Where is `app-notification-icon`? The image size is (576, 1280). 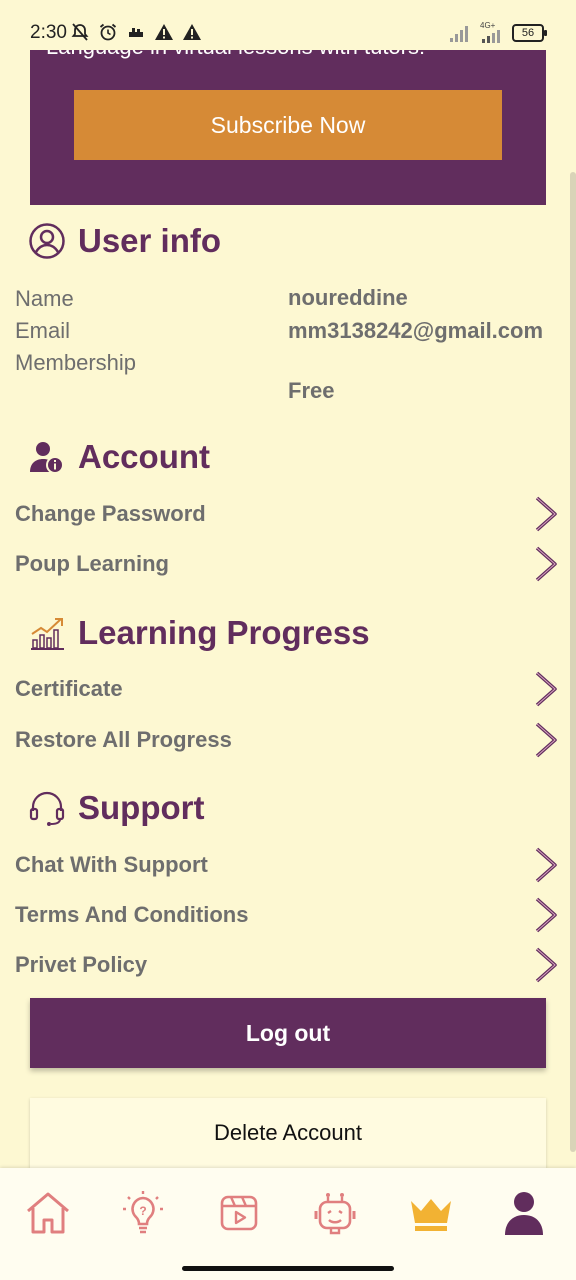
app-notification-icon is located at coordinates (136, 32).